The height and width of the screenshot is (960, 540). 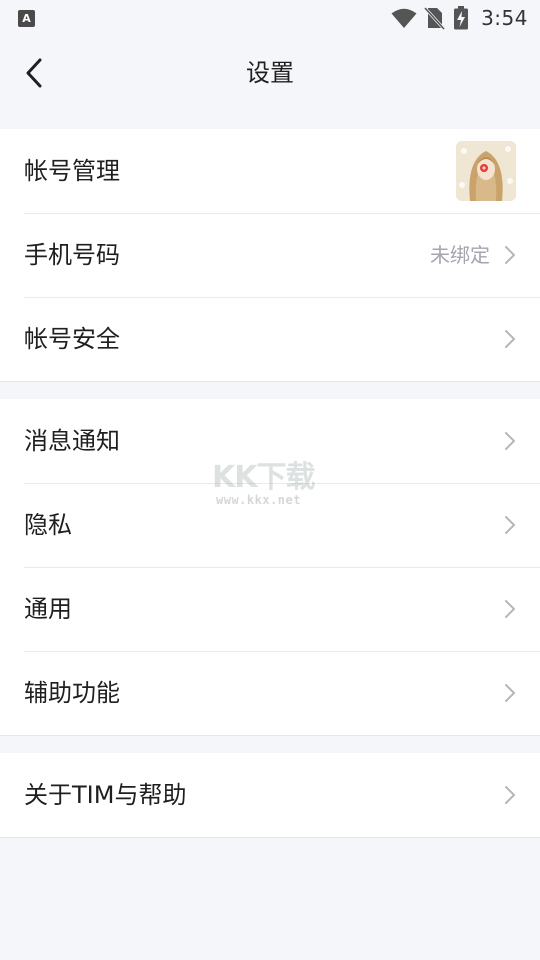 I want to click on nav-bar: 设置, so click(x=270, y=73).